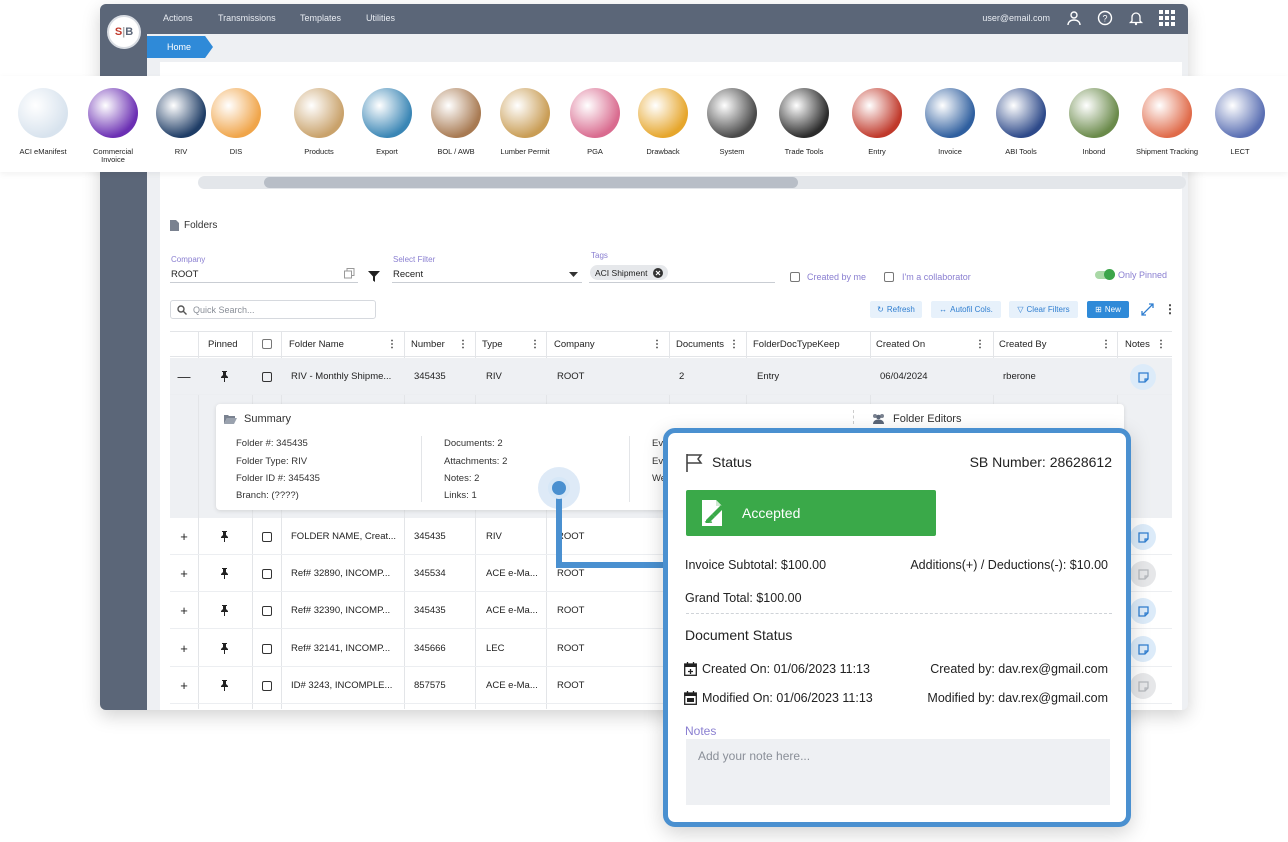 The width and height of the screenshot is (1288, 842). Describe the element at coordinates (1144, 344) in the screenshot. I see `col-notes-header: Notes ⋮` at that location.